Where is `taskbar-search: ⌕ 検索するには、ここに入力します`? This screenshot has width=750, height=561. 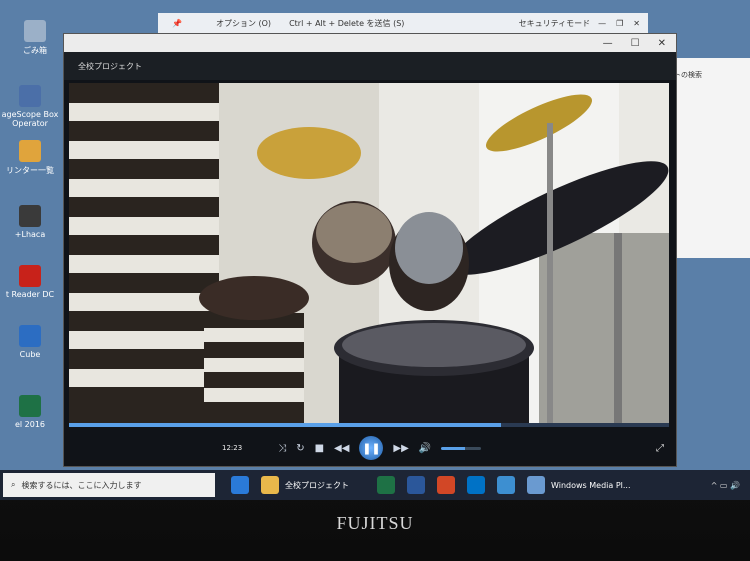 taskbar-search: ⌕ 検索するには、ここに入力します is located at coordinates (109, 485).